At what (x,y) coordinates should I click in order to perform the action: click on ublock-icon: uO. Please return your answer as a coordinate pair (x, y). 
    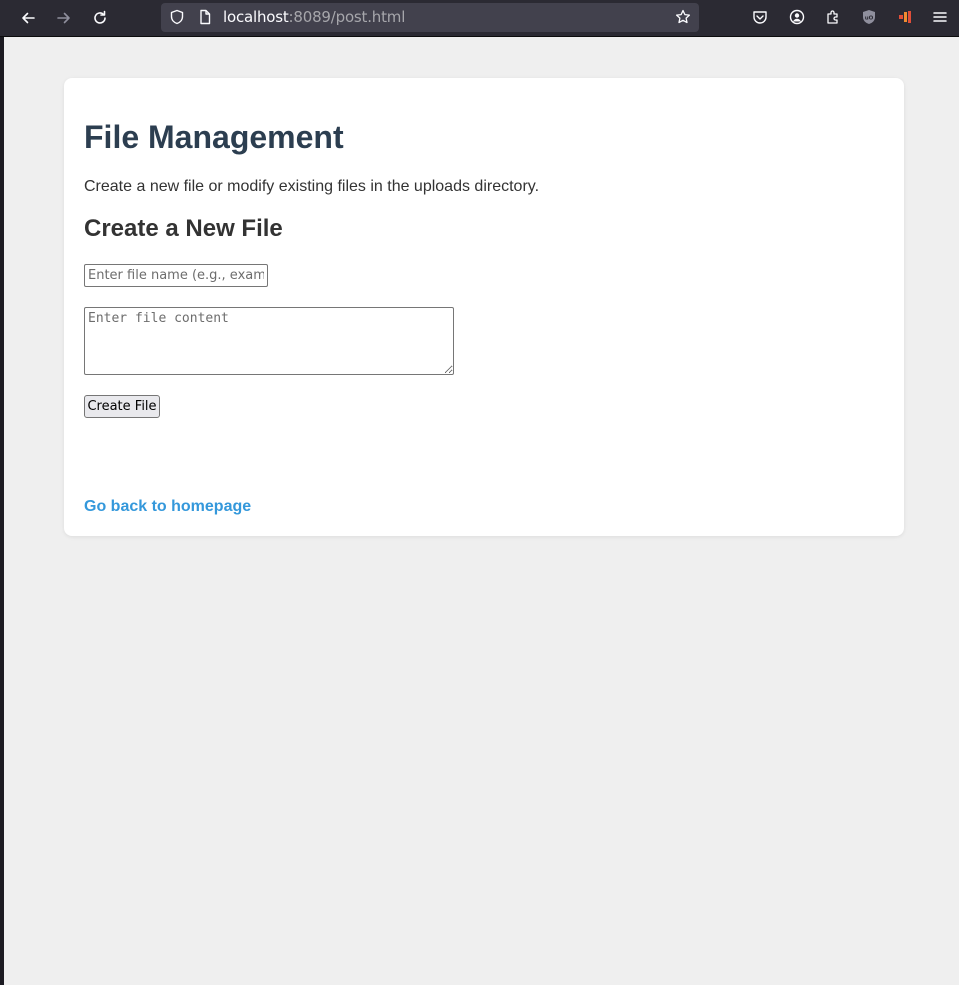
    Looking at the image, I should click on (869, 17).